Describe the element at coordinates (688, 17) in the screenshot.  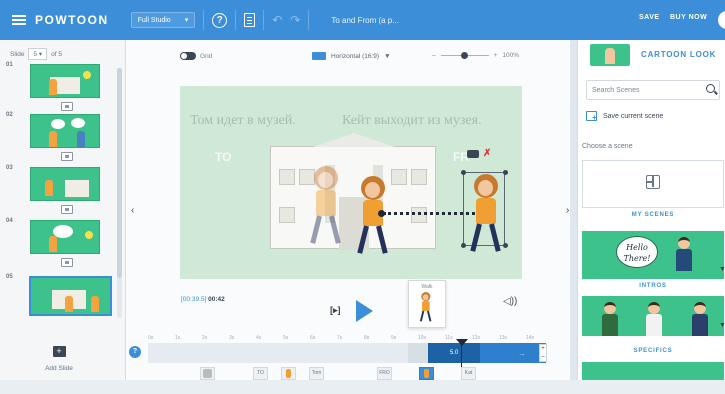
I see `buy-now-button: BUY NOW` at that location.